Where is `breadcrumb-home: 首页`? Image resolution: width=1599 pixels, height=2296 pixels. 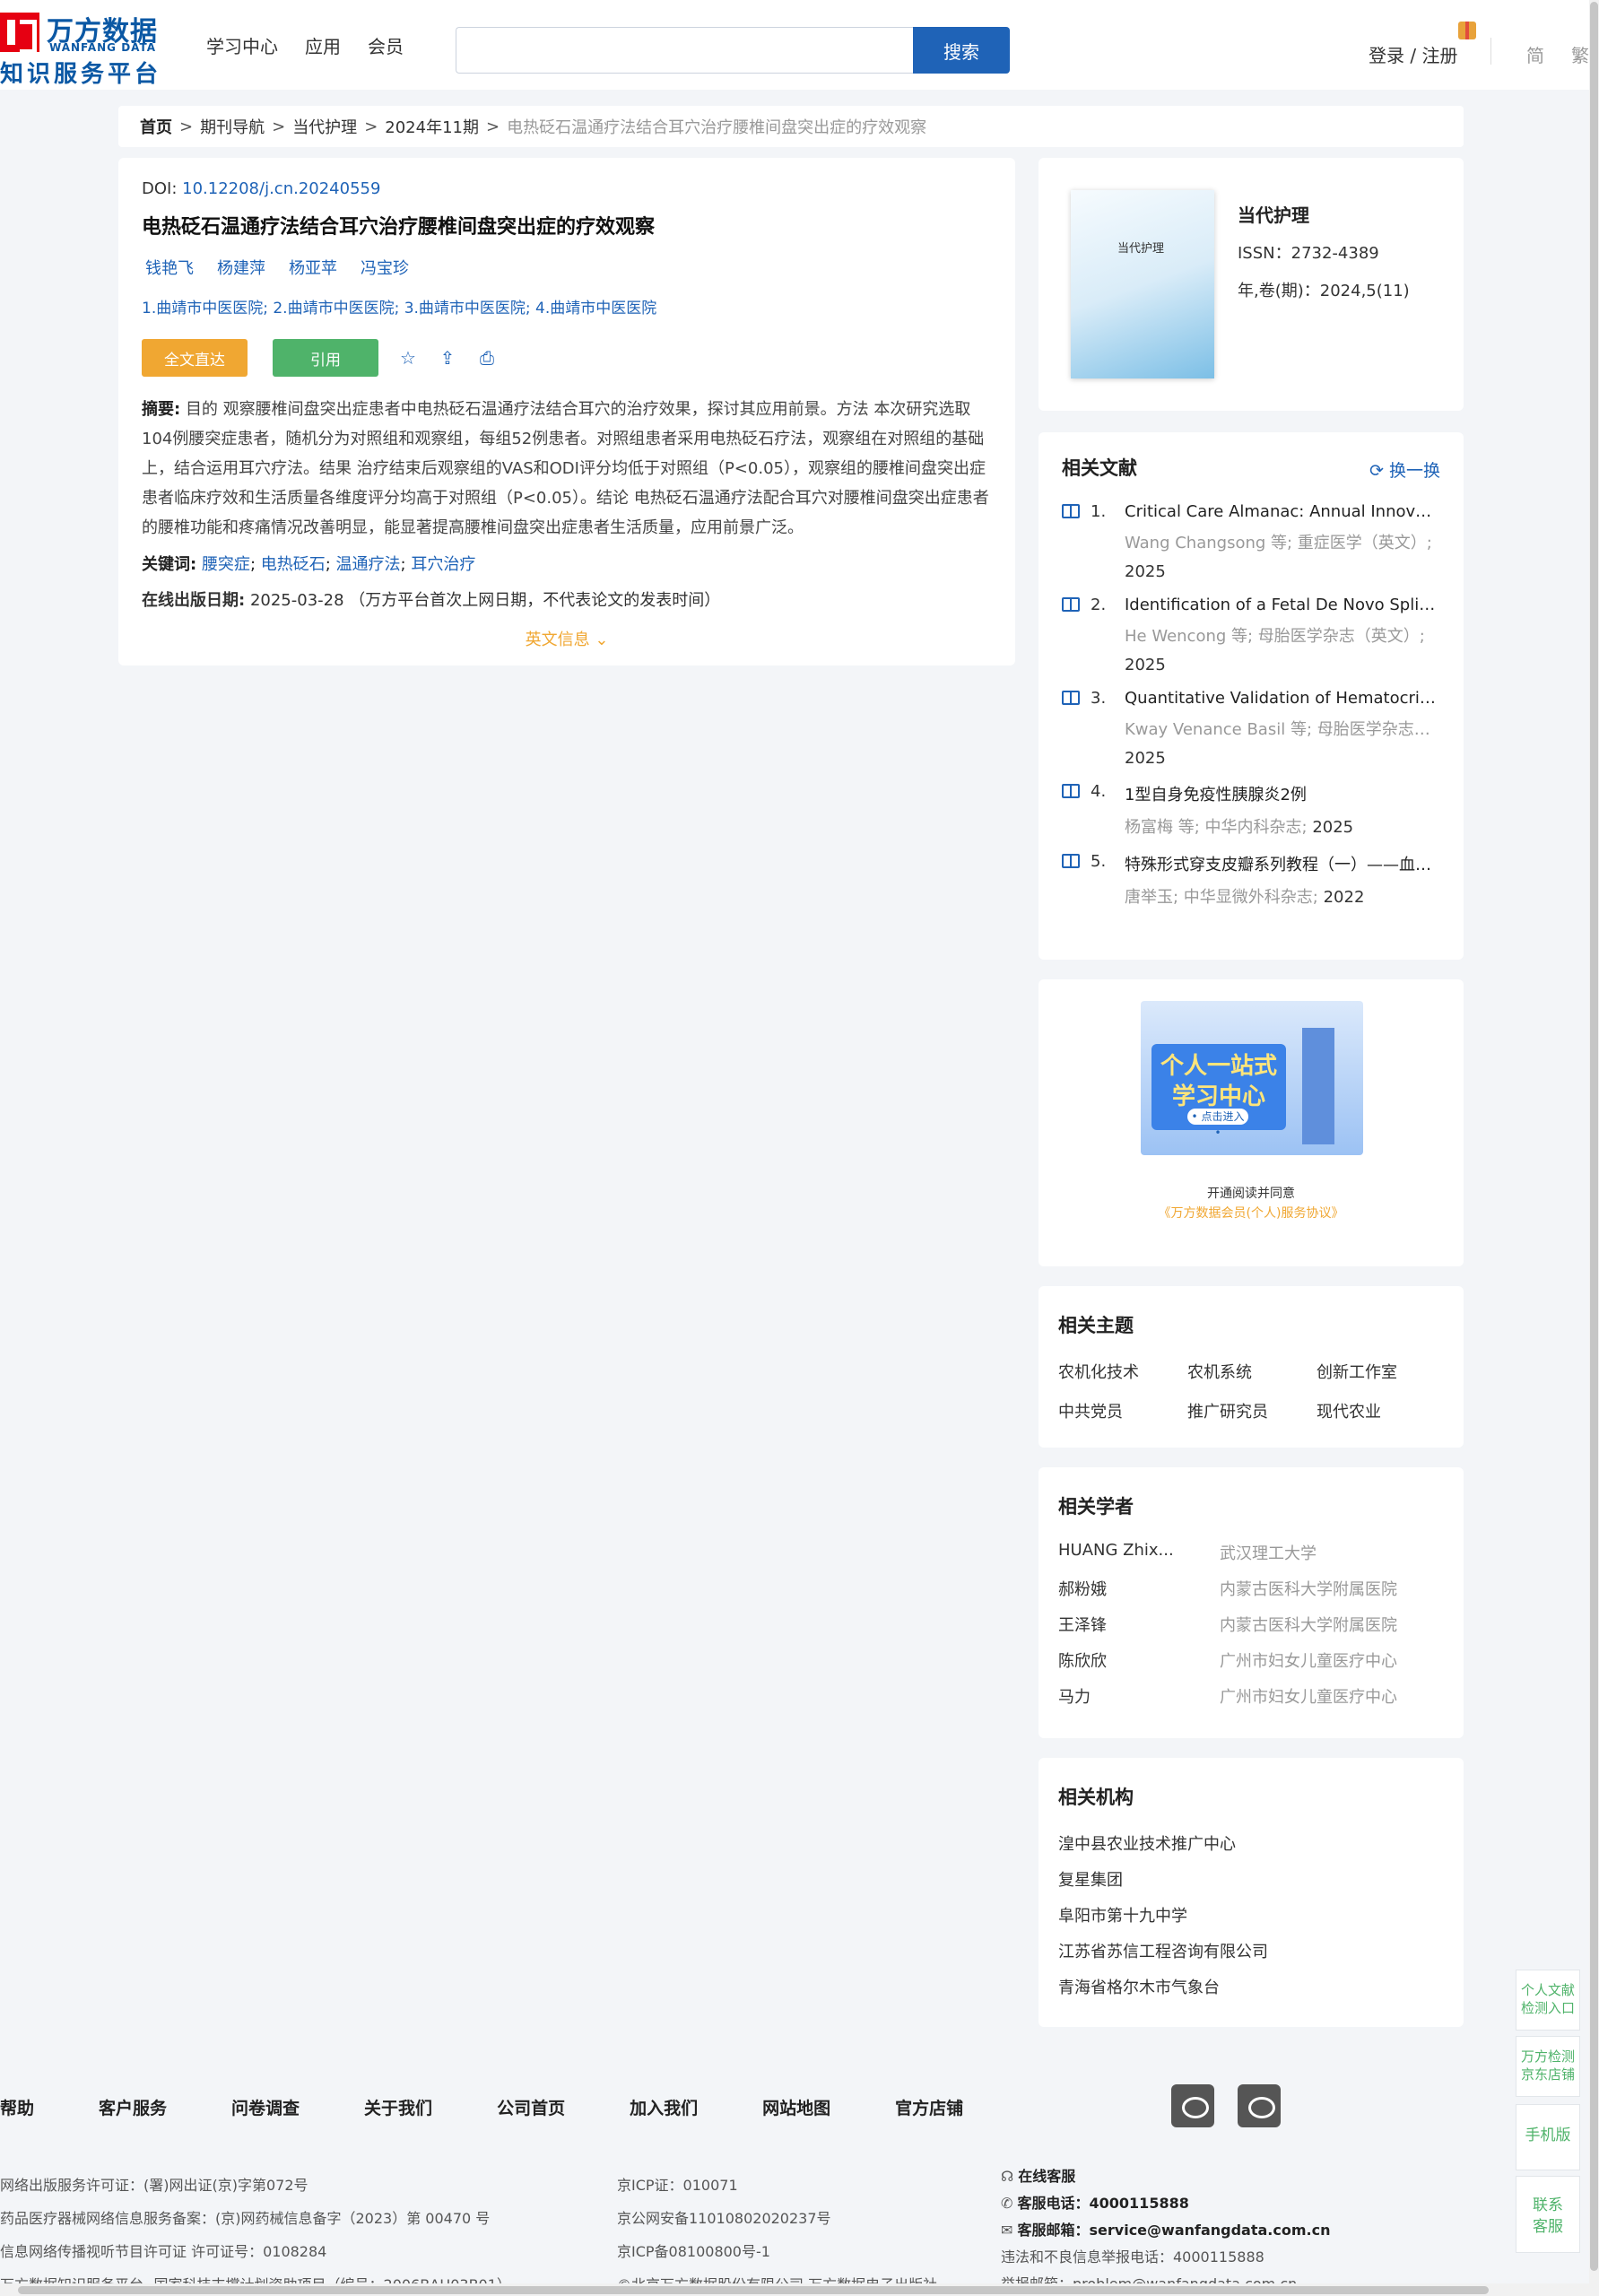
breadcrumb-home: 首页 is located at coordinates (156, 126).